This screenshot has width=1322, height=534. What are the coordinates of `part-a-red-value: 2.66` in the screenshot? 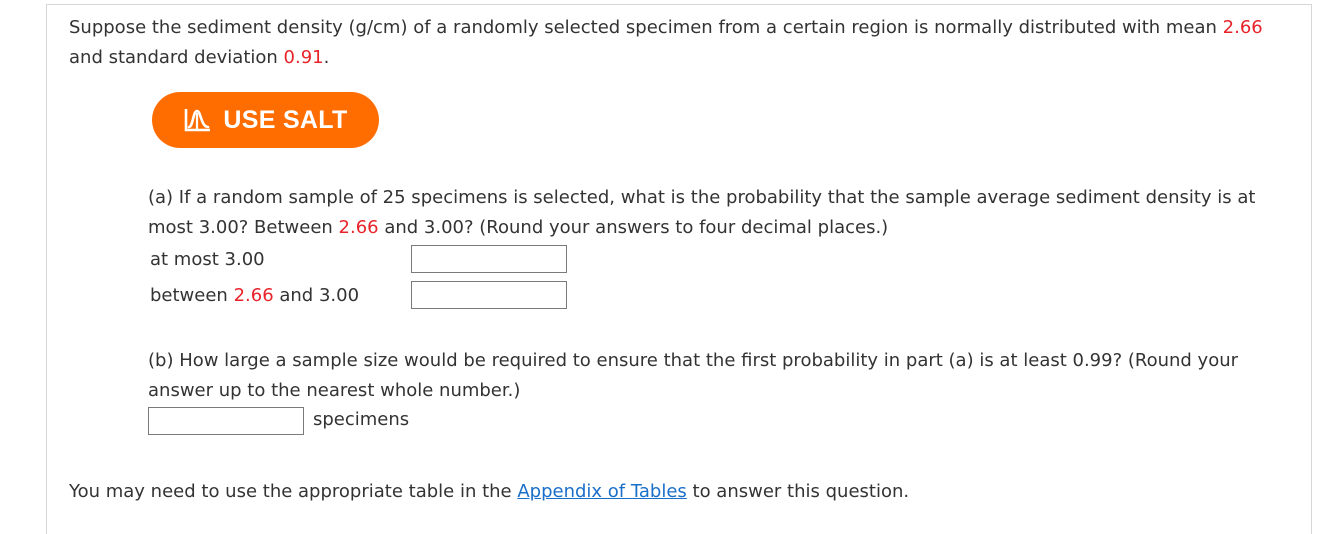 It's located at (358, 227).